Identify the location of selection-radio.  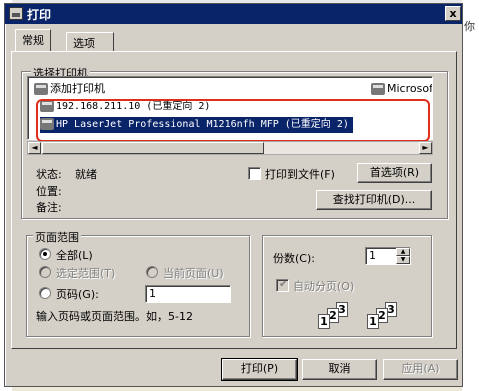
(45, 272).